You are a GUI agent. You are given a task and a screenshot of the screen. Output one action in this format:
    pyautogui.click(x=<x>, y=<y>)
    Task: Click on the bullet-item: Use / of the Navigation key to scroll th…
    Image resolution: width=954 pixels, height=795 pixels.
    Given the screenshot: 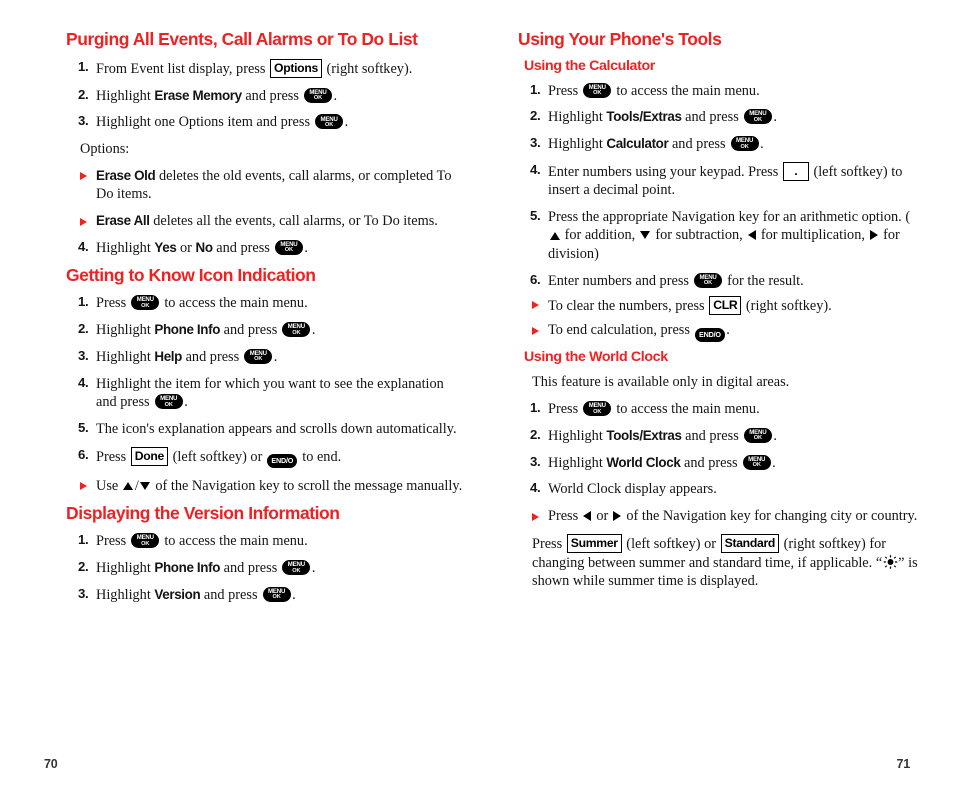 What is the action you would take?
    pyautogui.click(x=266, y=486)
    